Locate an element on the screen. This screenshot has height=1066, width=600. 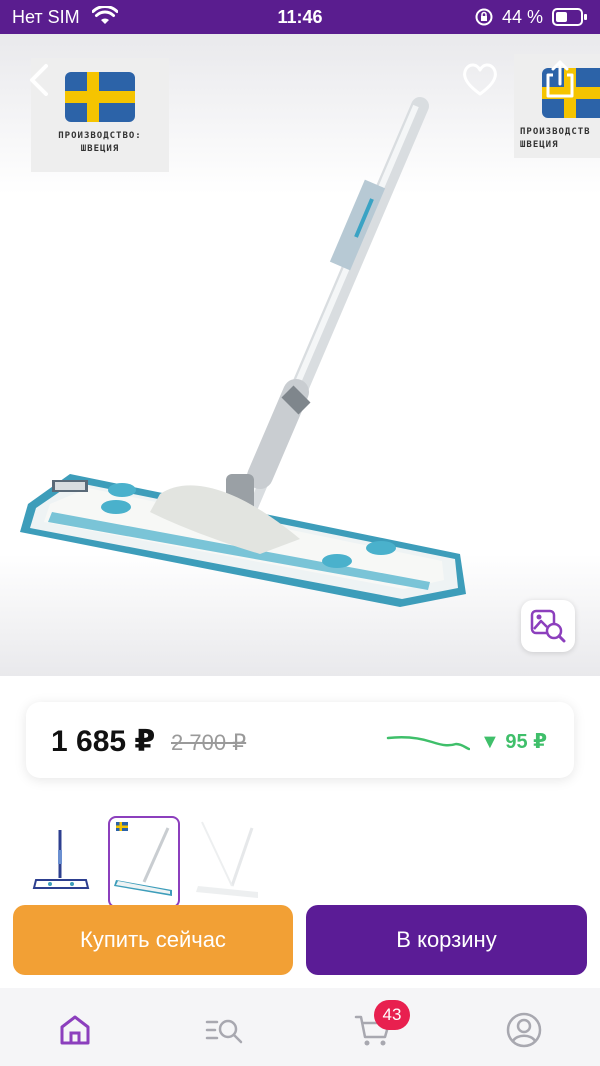
share-icon is located at coordinates (560, 80).